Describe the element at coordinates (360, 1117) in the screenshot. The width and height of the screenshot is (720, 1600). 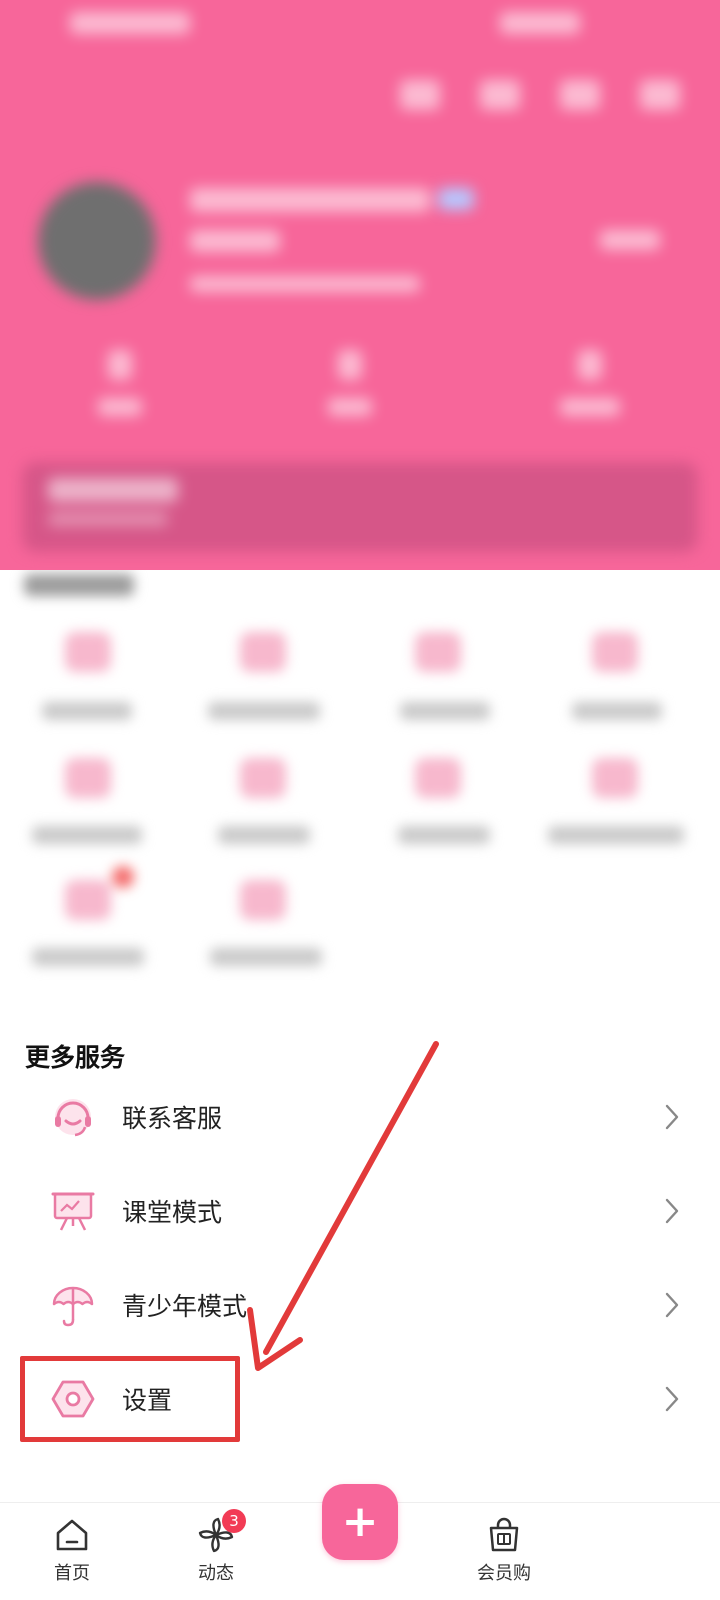
I see `service-item-contact-support: 联系客服` at that location.